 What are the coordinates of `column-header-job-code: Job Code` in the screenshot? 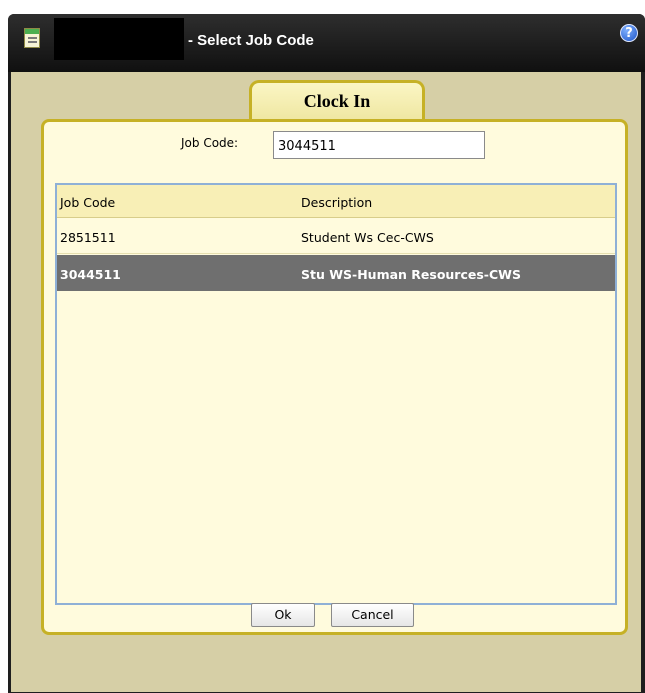 It's located at (87, 202).